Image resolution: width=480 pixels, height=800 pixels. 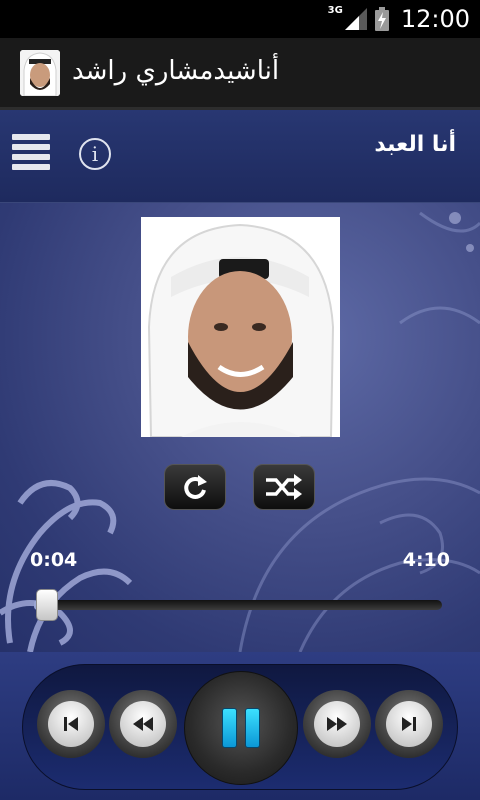 What do you see at coordinates (54, 560) in the screenshot?
I see `elapsed-time: 0:04` at bounding box center [54, 560].